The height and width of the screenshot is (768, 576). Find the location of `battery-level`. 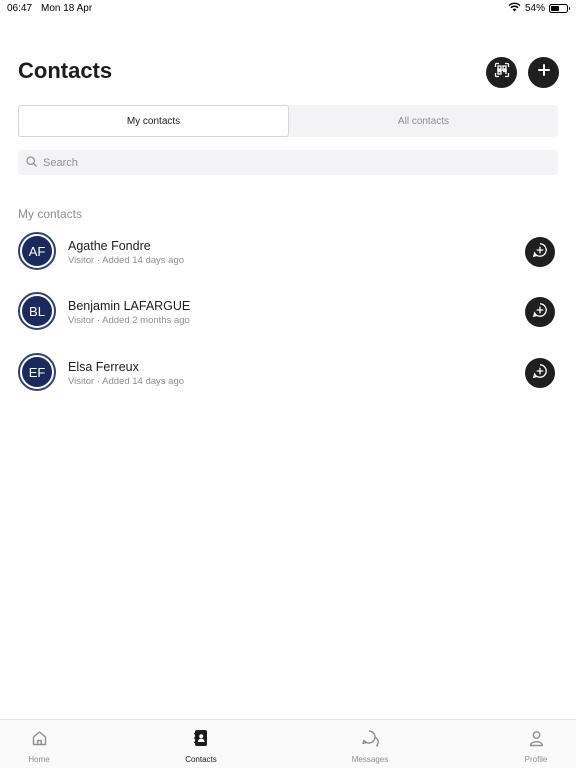

battery-level is located at coordinates (555, 8).